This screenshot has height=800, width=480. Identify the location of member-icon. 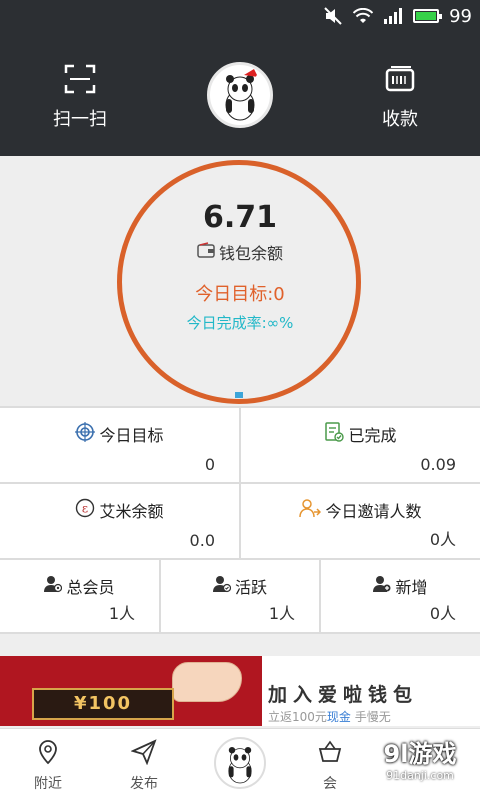
(53, 586).